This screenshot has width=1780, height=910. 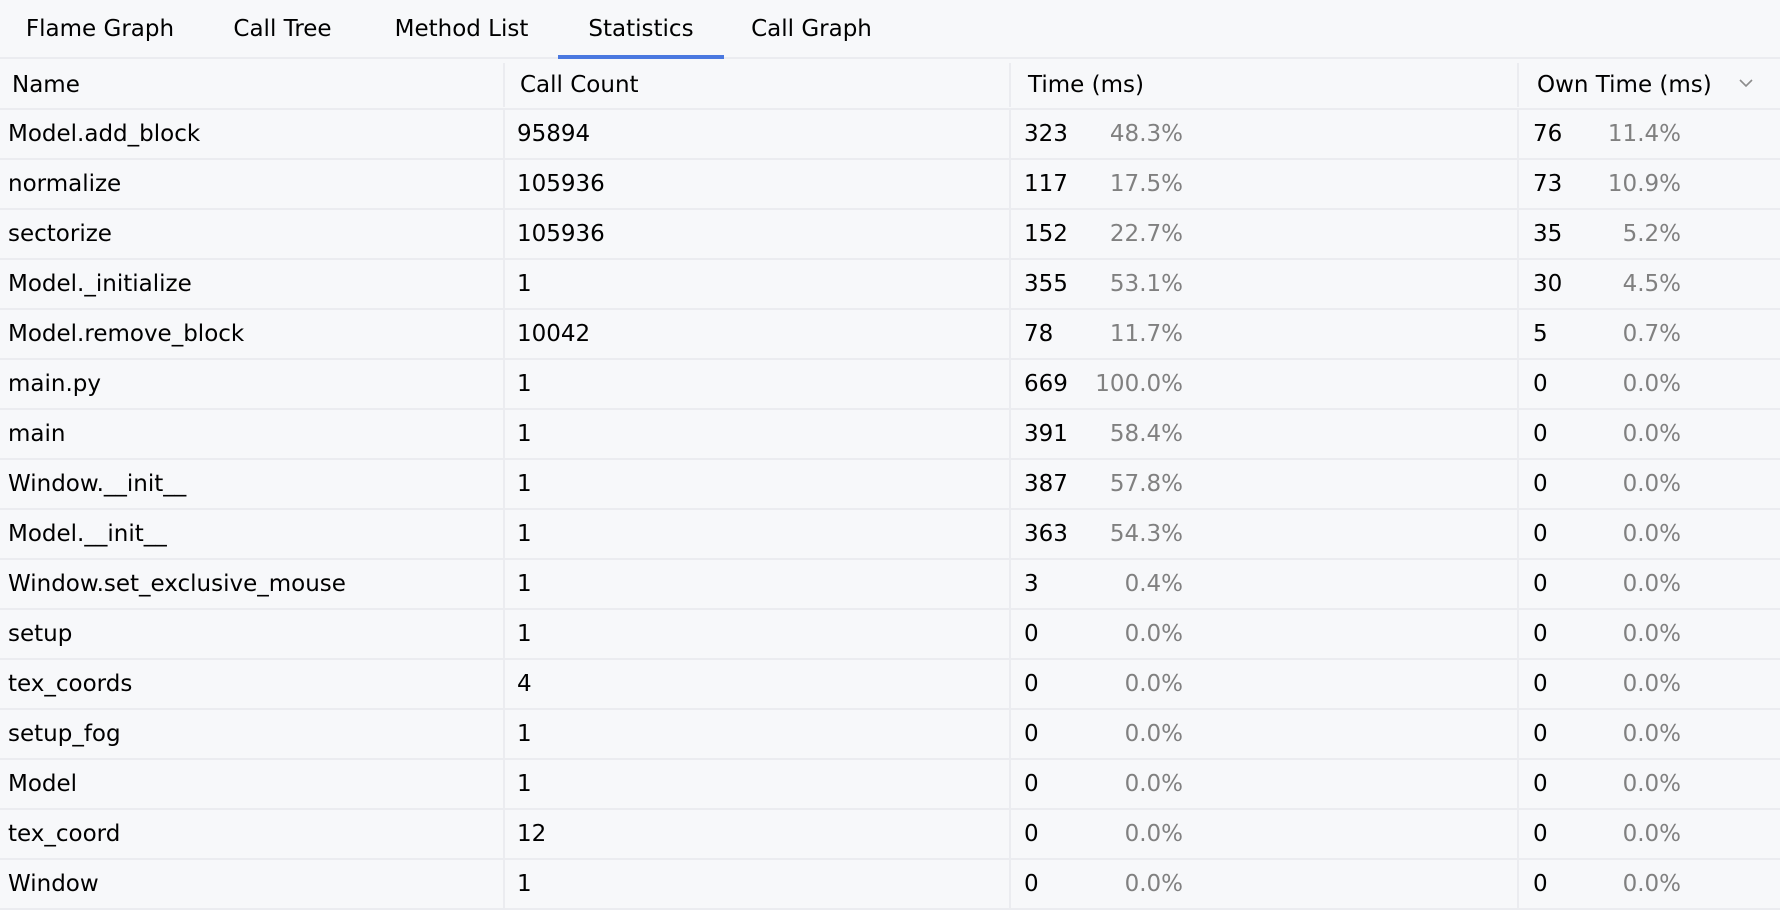 What do you see at coordinates (1651, 284) in the screenshot?
I see `own-time-percent: 4.5%` at bounding box center [1651, 284].